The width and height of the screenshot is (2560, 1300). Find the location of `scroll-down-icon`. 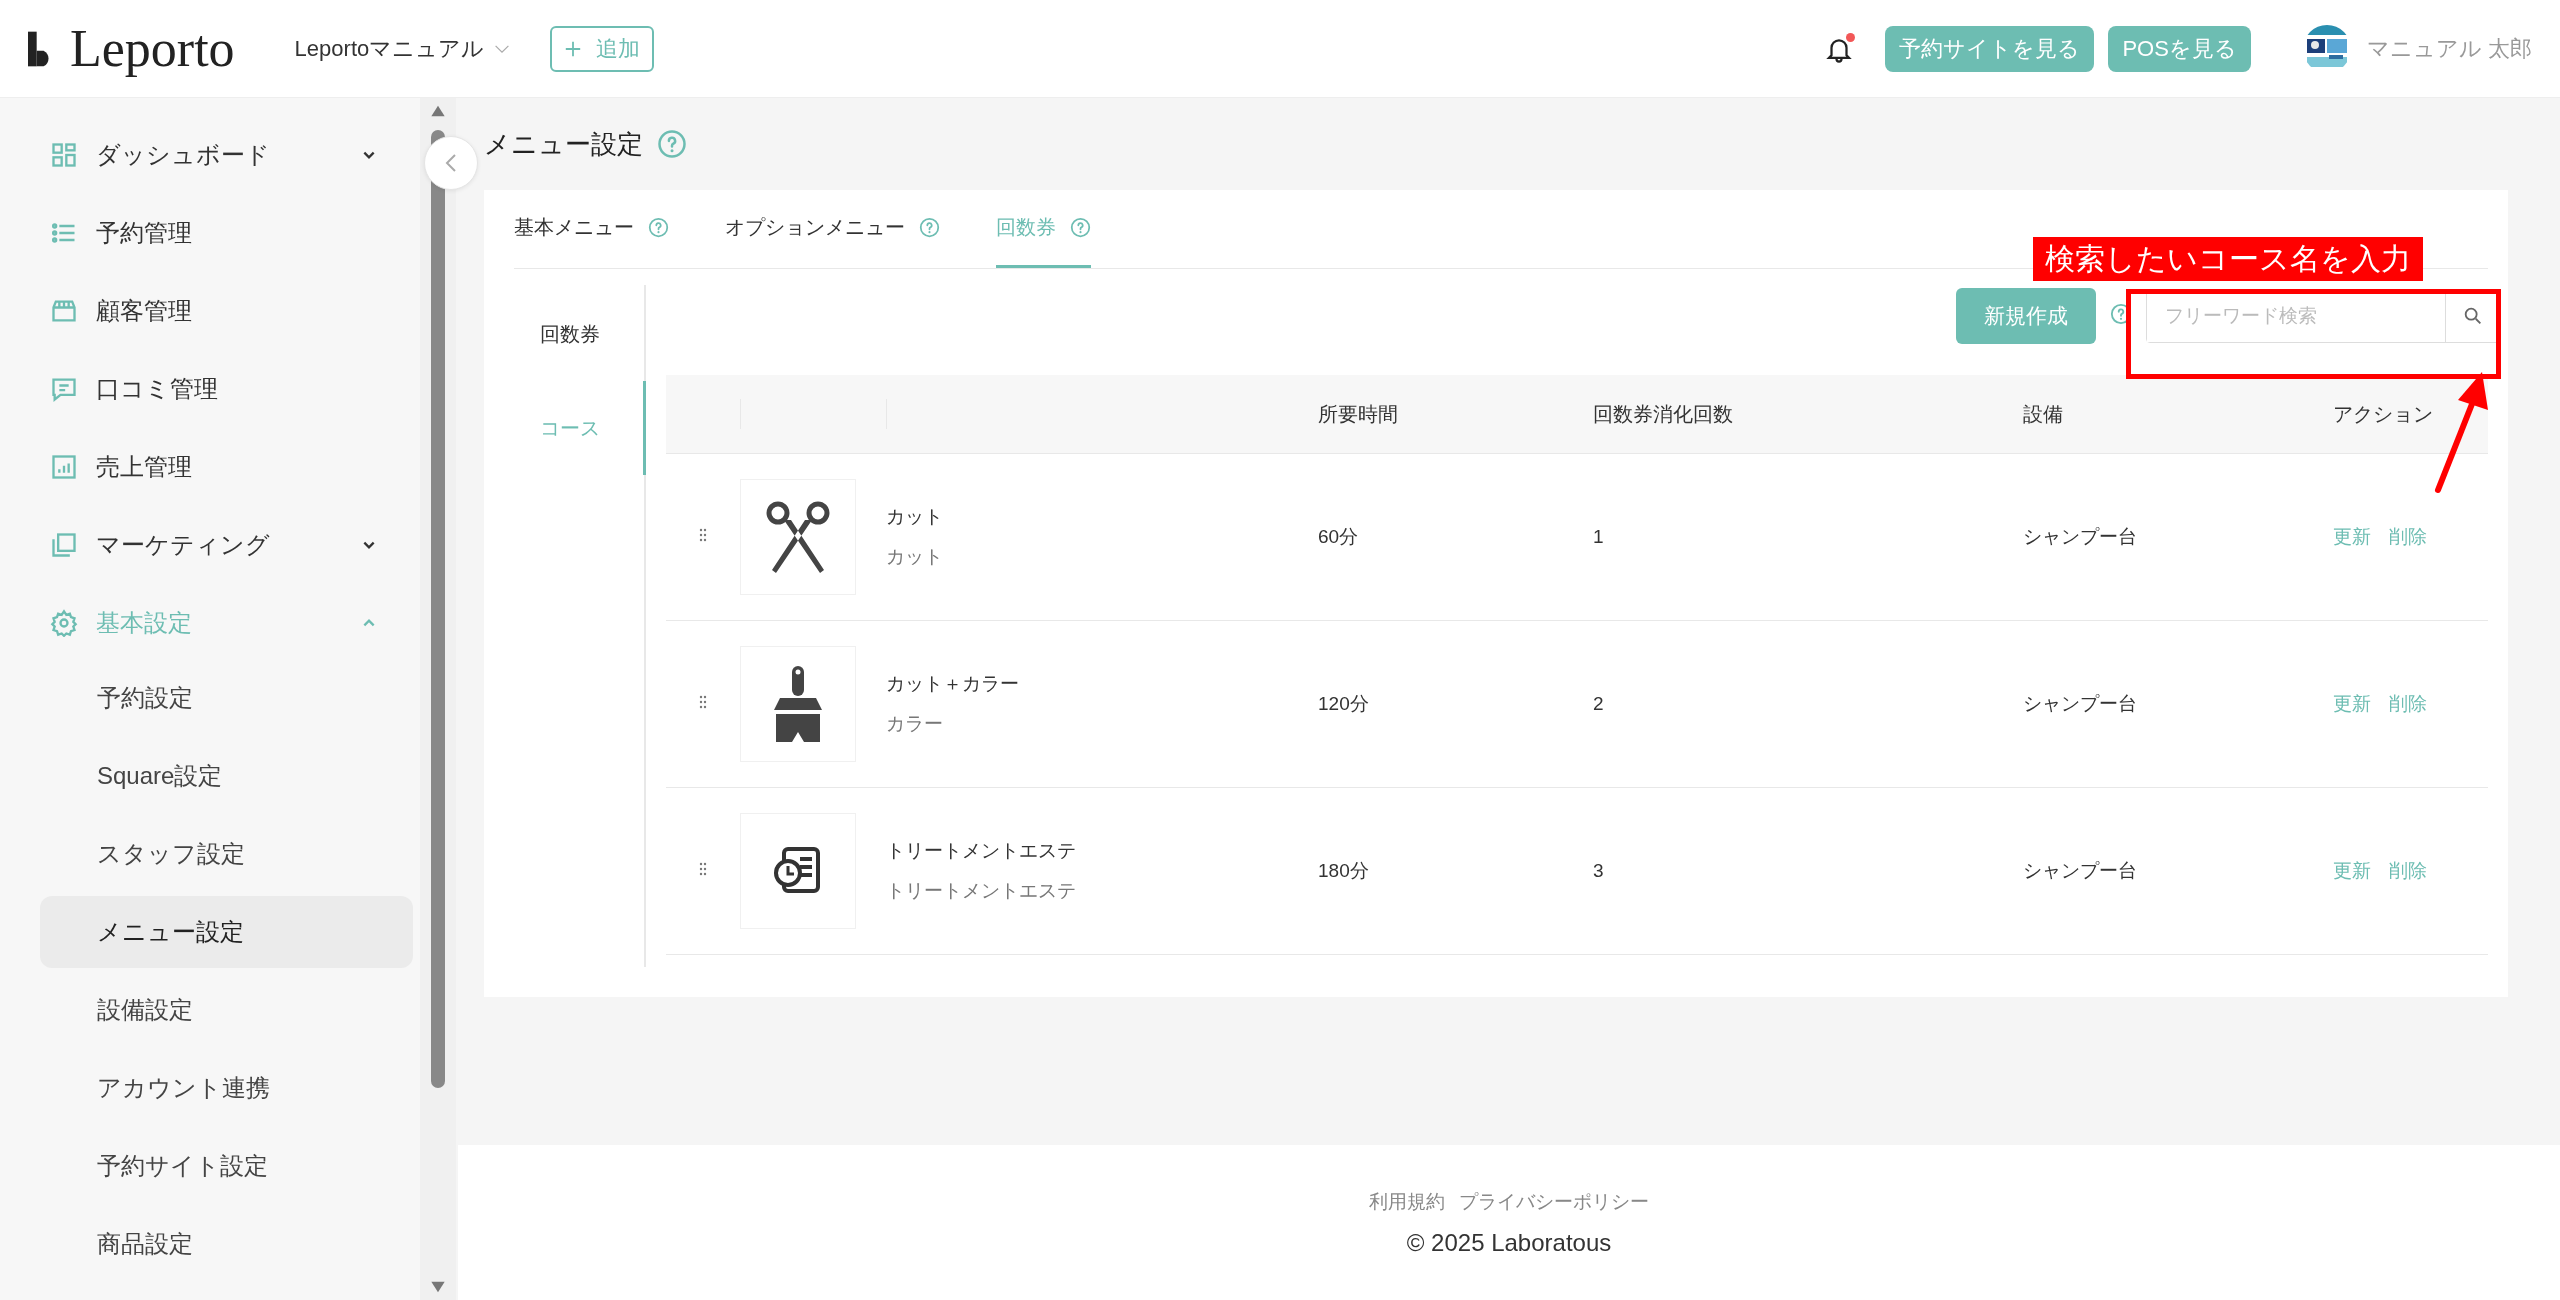

scroll-down-icon is located at coordinates (438, 1287).